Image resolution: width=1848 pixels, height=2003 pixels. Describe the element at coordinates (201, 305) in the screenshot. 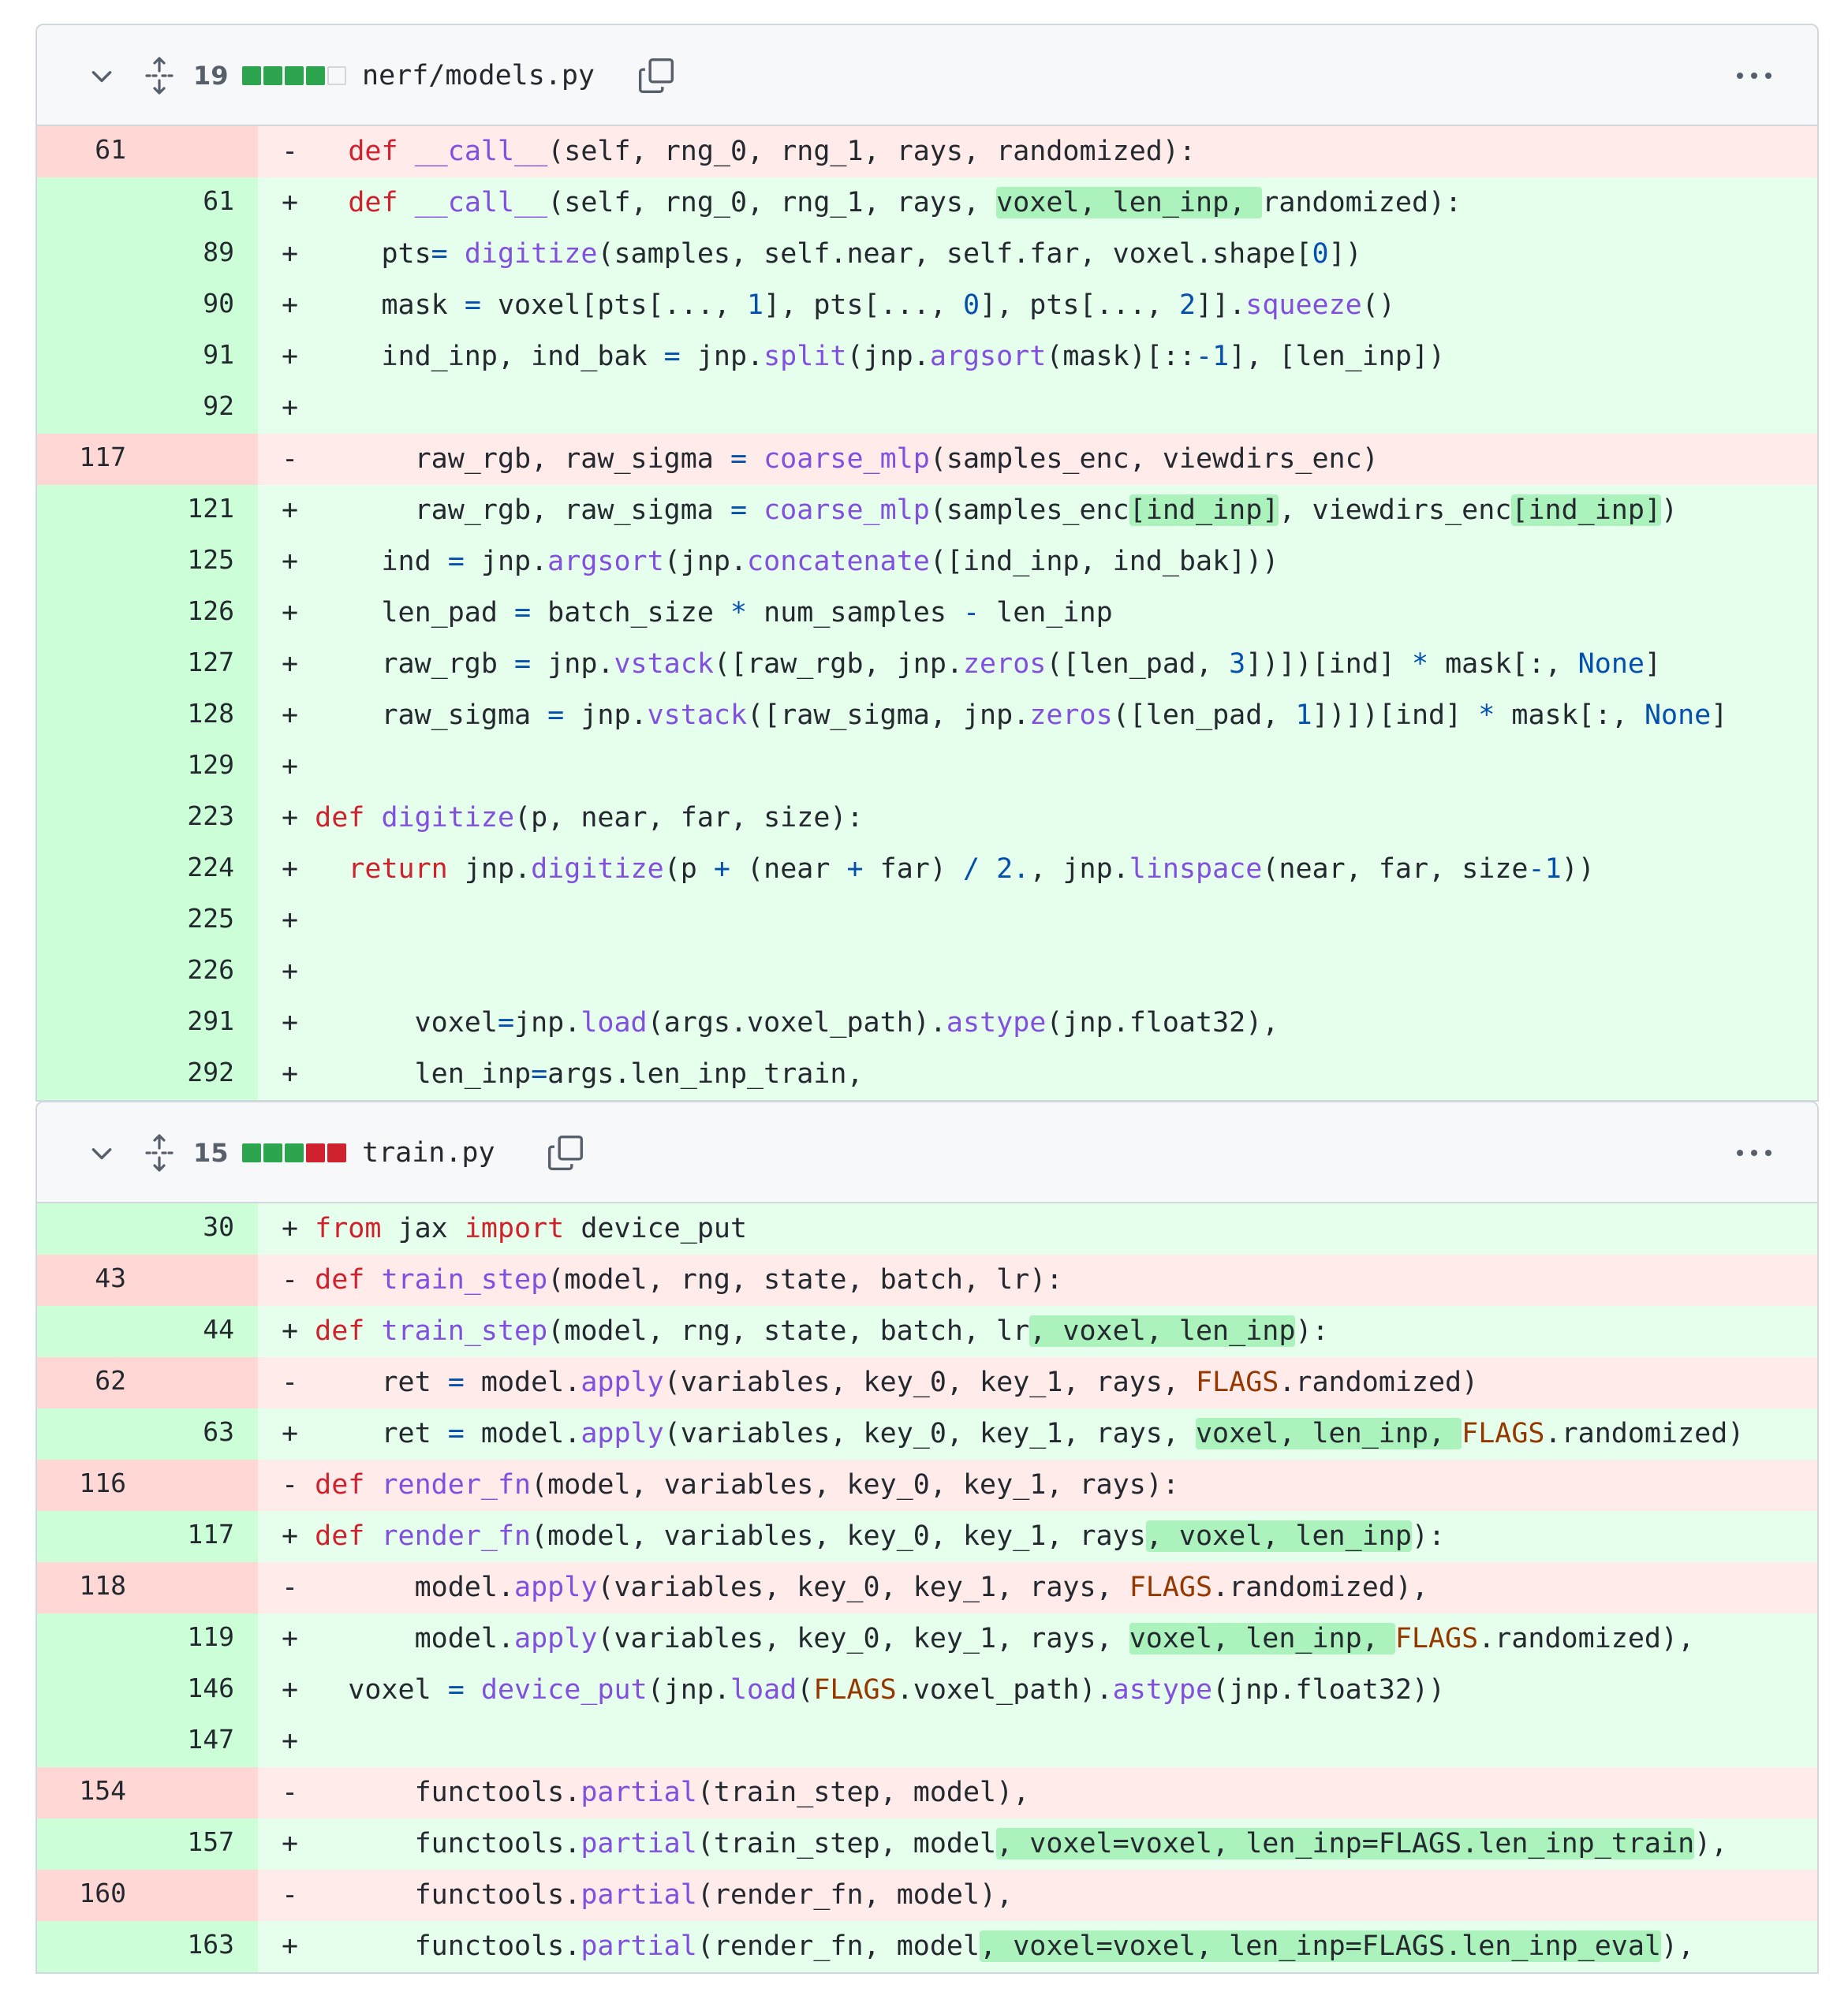

I see `new-line-number: 90` at that location.